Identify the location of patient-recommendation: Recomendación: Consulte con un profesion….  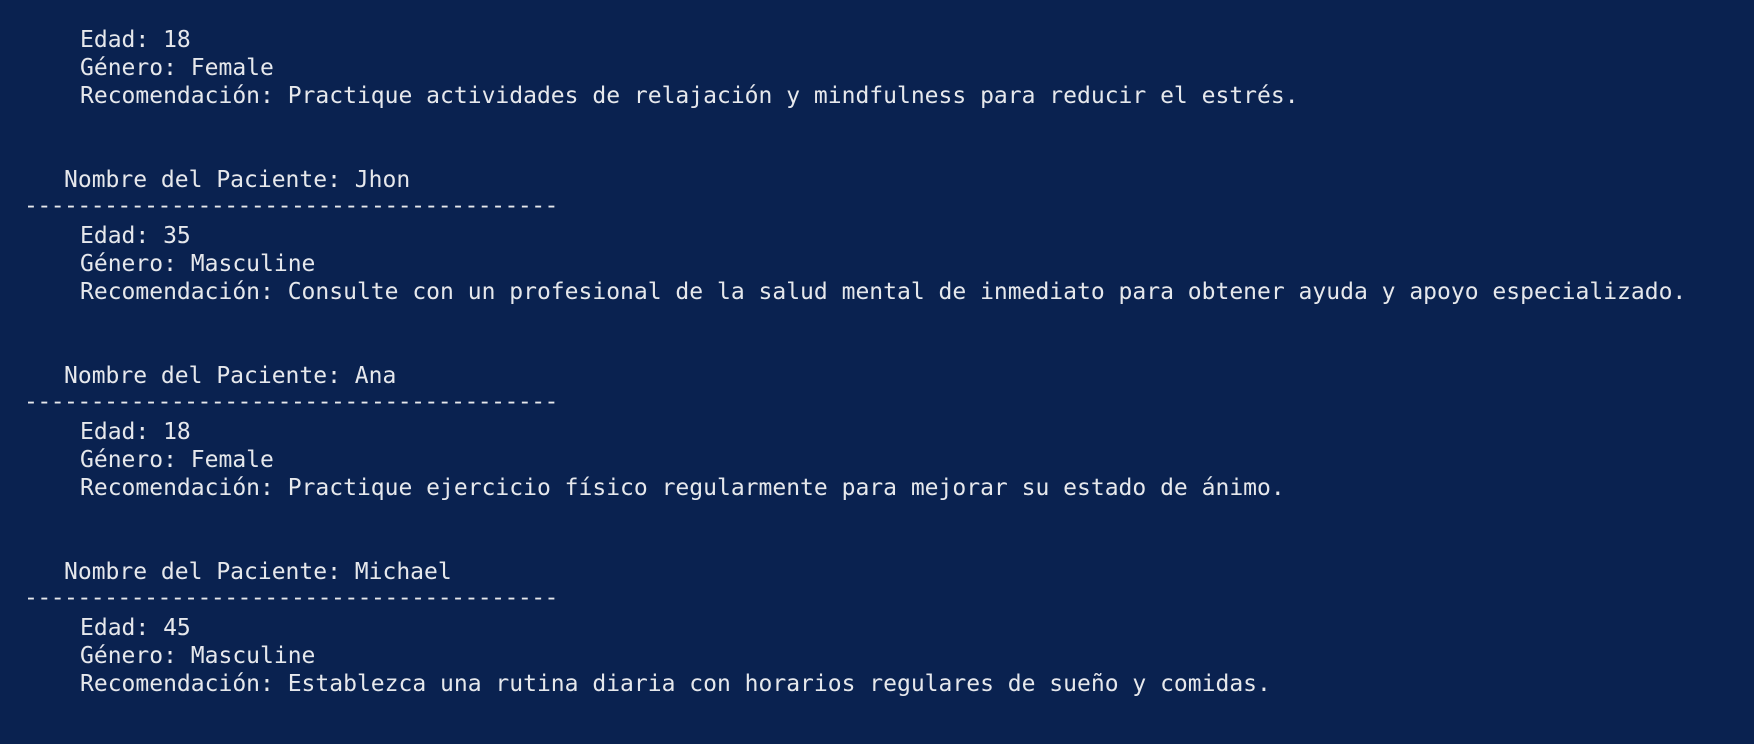
(883, 292).